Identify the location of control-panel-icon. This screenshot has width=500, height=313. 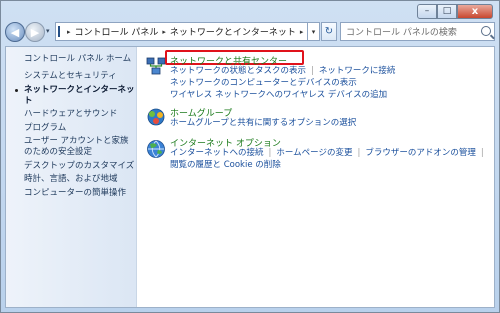
(59, 31).